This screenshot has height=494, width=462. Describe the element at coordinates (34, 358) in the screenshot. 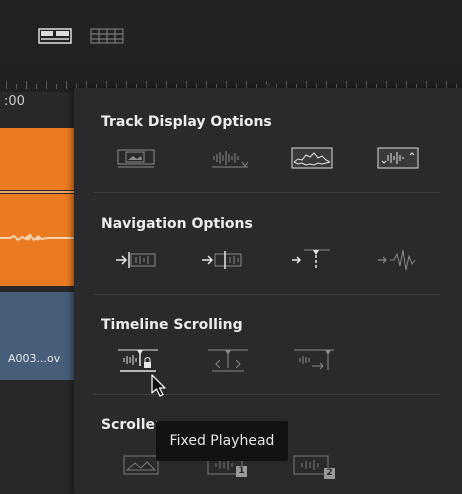

I see `clip-label: A003...ov` at that location.